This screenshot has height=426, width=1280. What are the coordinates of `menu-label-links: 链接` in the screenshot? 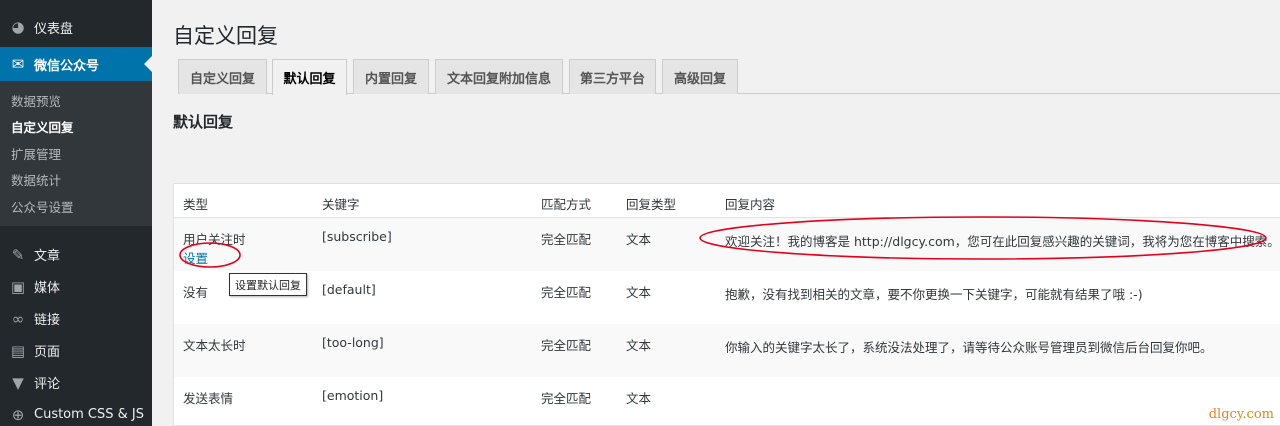 It's located at (47, 320).